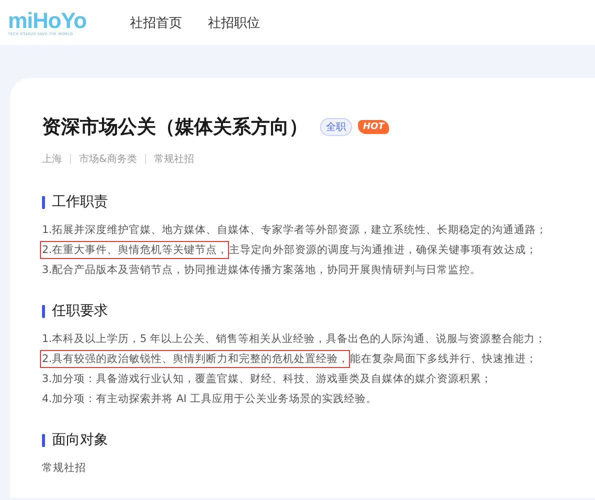  I want to click on job-meta: 市场&商务类, so click(108, 159).